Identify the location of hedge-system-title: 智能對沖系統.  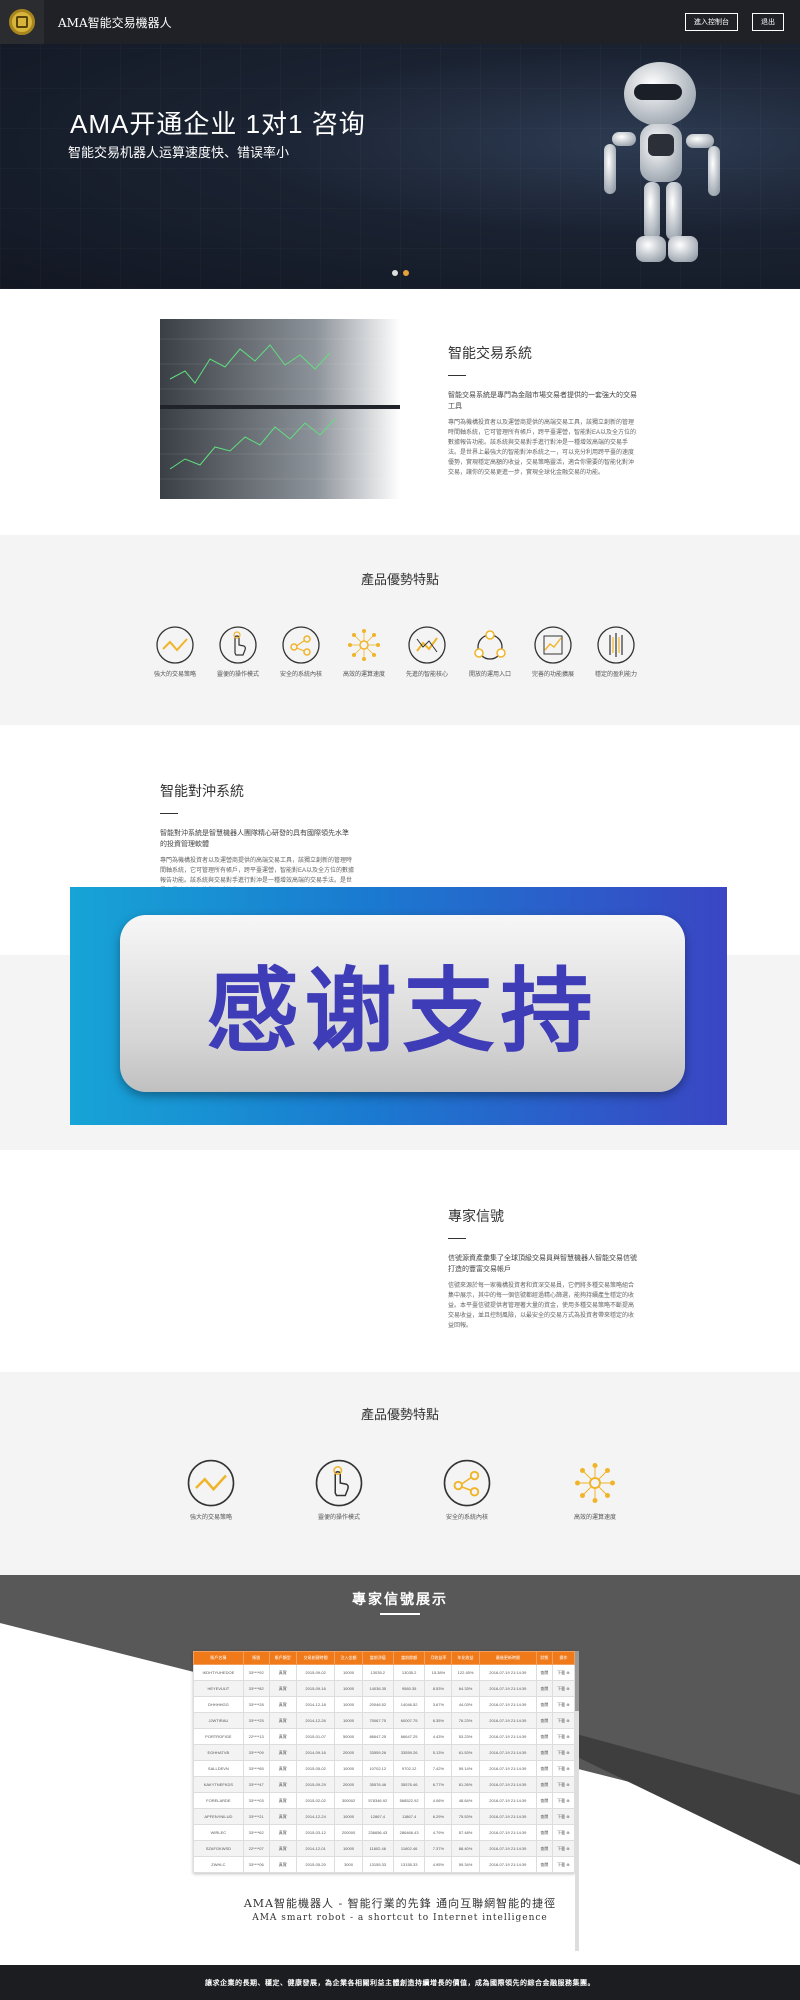
(202, 792).